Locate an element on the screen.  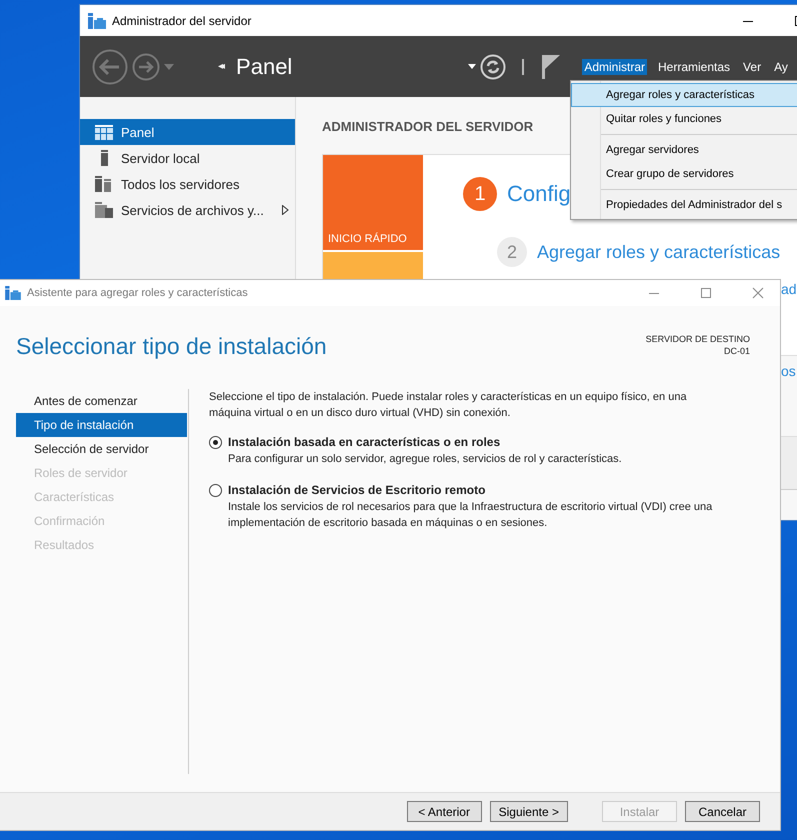
menu-option: Quitar roles y funciones is located at coordinates (684, 119).